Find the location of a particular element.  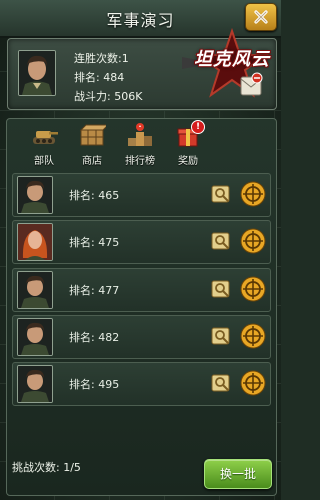

opponent-row: 排名: 495 is located at coordinates (141, 384).